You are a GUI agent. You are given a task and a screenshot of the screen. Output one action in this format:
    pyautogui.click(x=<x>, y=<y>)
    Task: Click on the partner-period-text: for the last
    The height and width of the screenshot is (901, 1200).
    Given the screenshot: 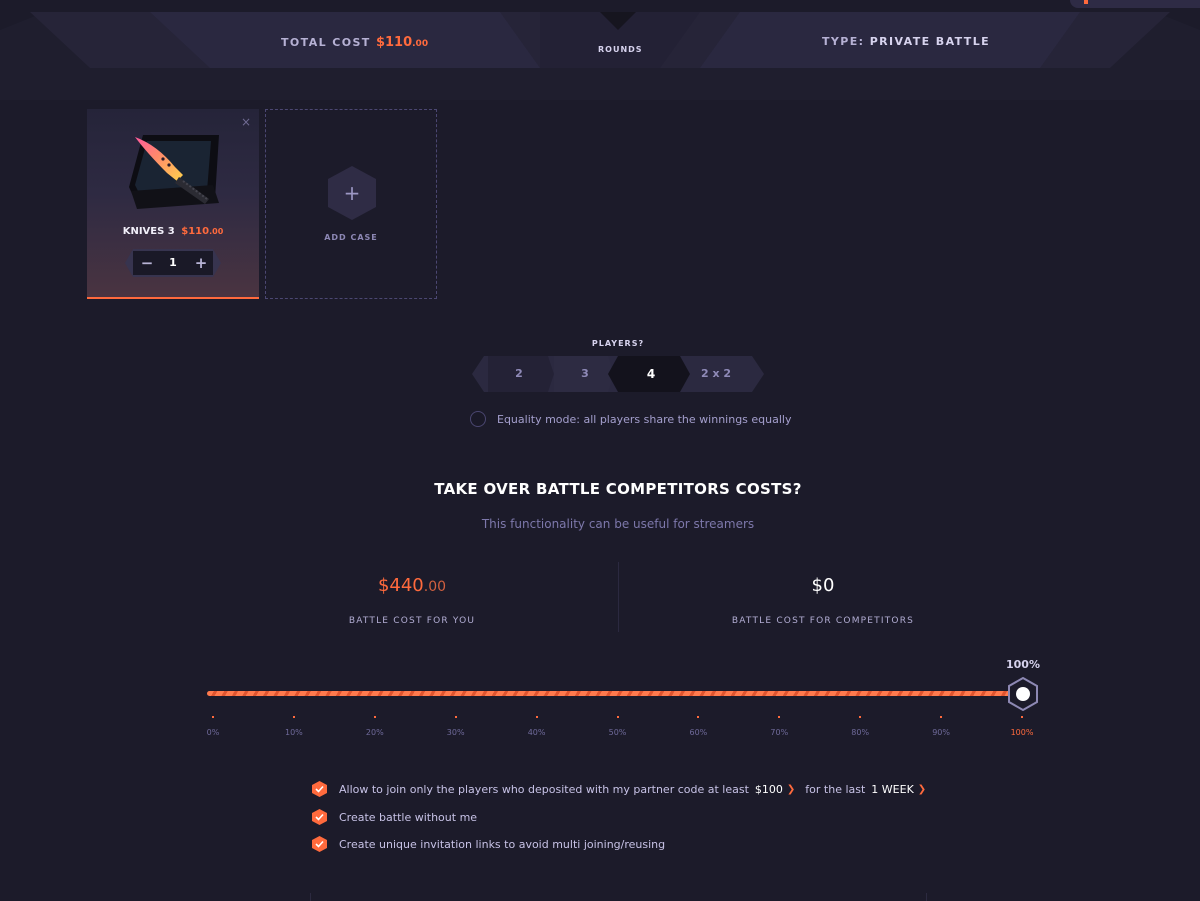 What is the action you would take?
    pyautogui.click(x=835, y=789)
    